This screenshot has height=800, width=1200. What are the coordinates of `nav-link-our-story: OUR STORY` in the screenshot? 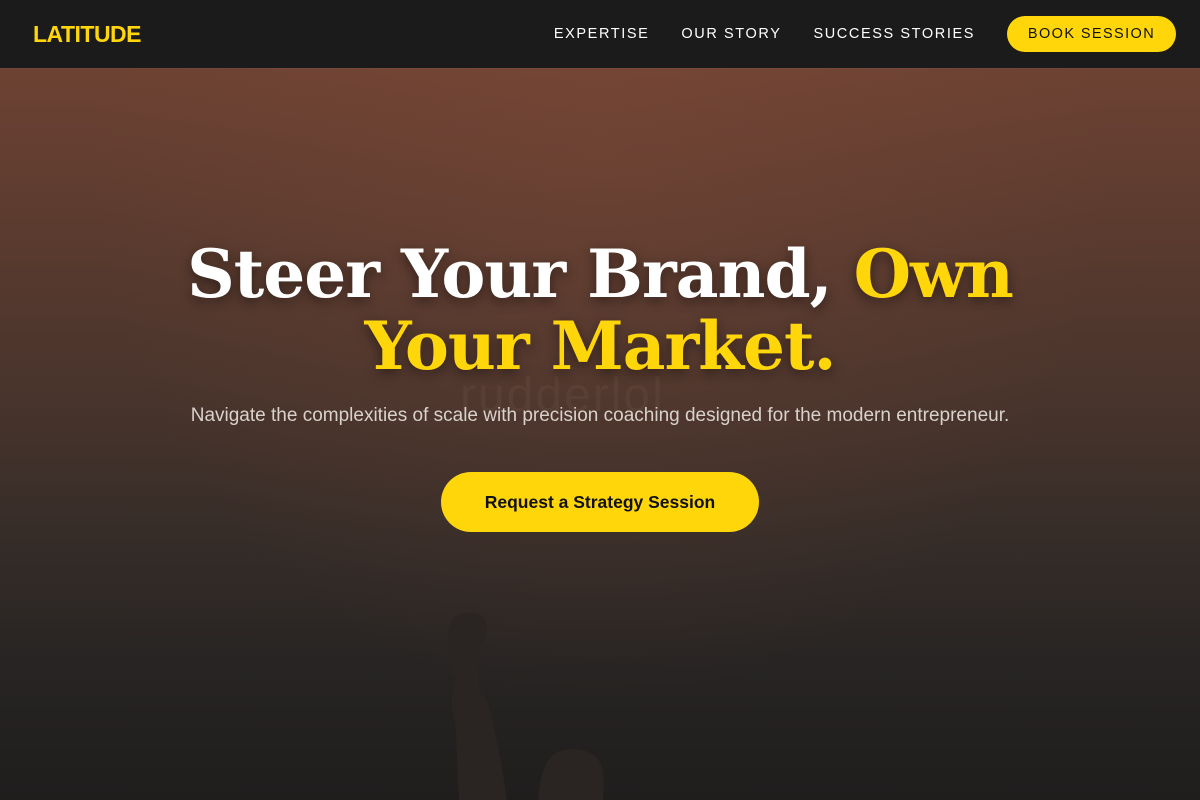 It's located at (731, 34).